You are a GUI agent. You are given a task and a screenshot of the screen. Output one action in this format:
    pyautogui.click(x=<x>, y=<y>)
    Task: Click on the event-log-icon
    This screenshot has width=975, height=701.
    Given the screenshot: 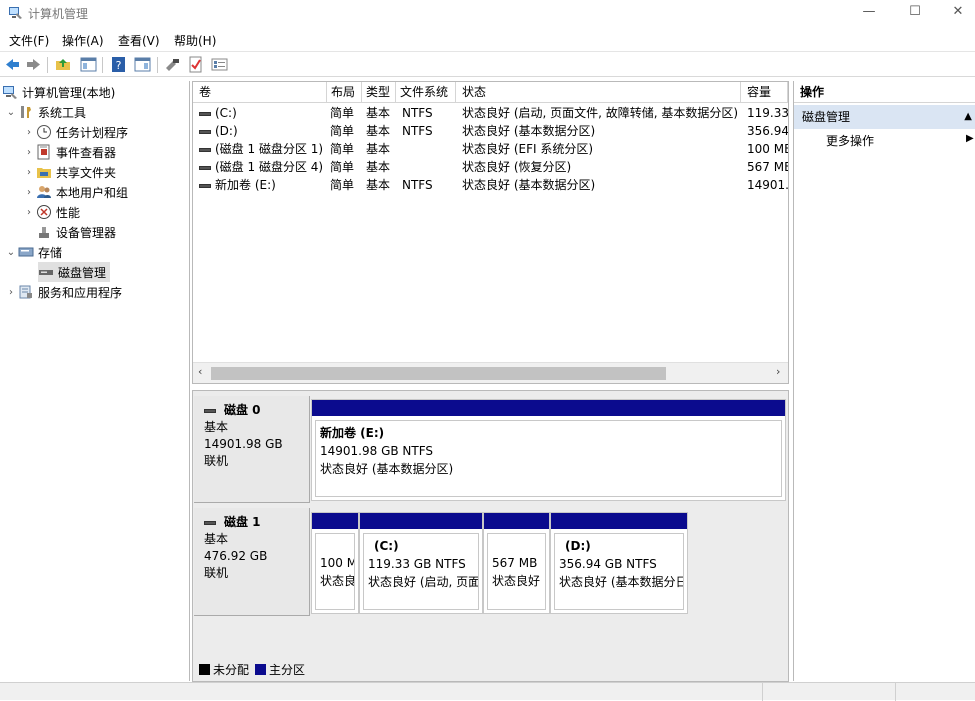 What is the action you would take?
    pyautogui.click(x=43, y=152)
    